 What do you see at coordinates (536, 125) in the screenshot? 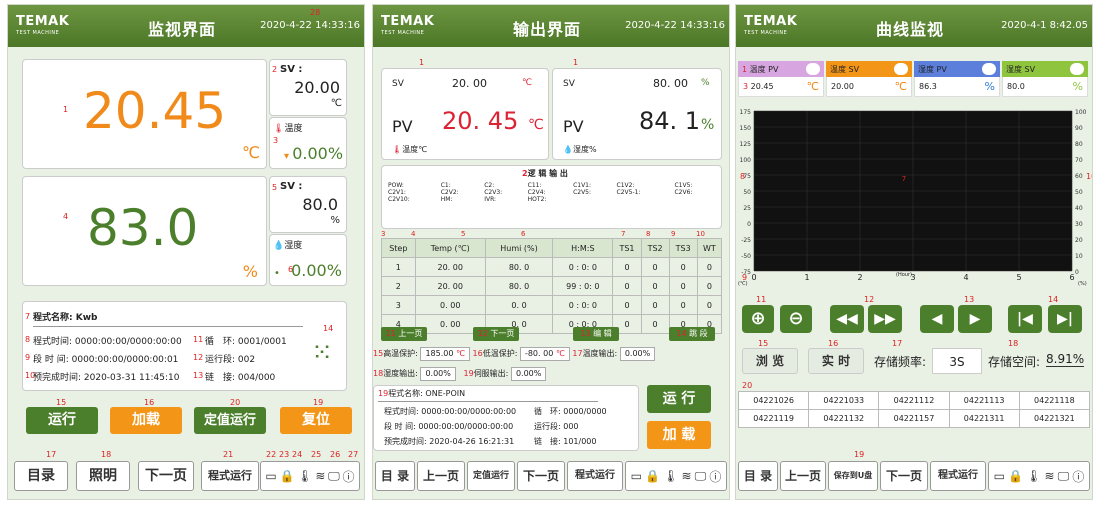
I see `temperature-pv-unit: ℃` at bounding box center [536, 125].